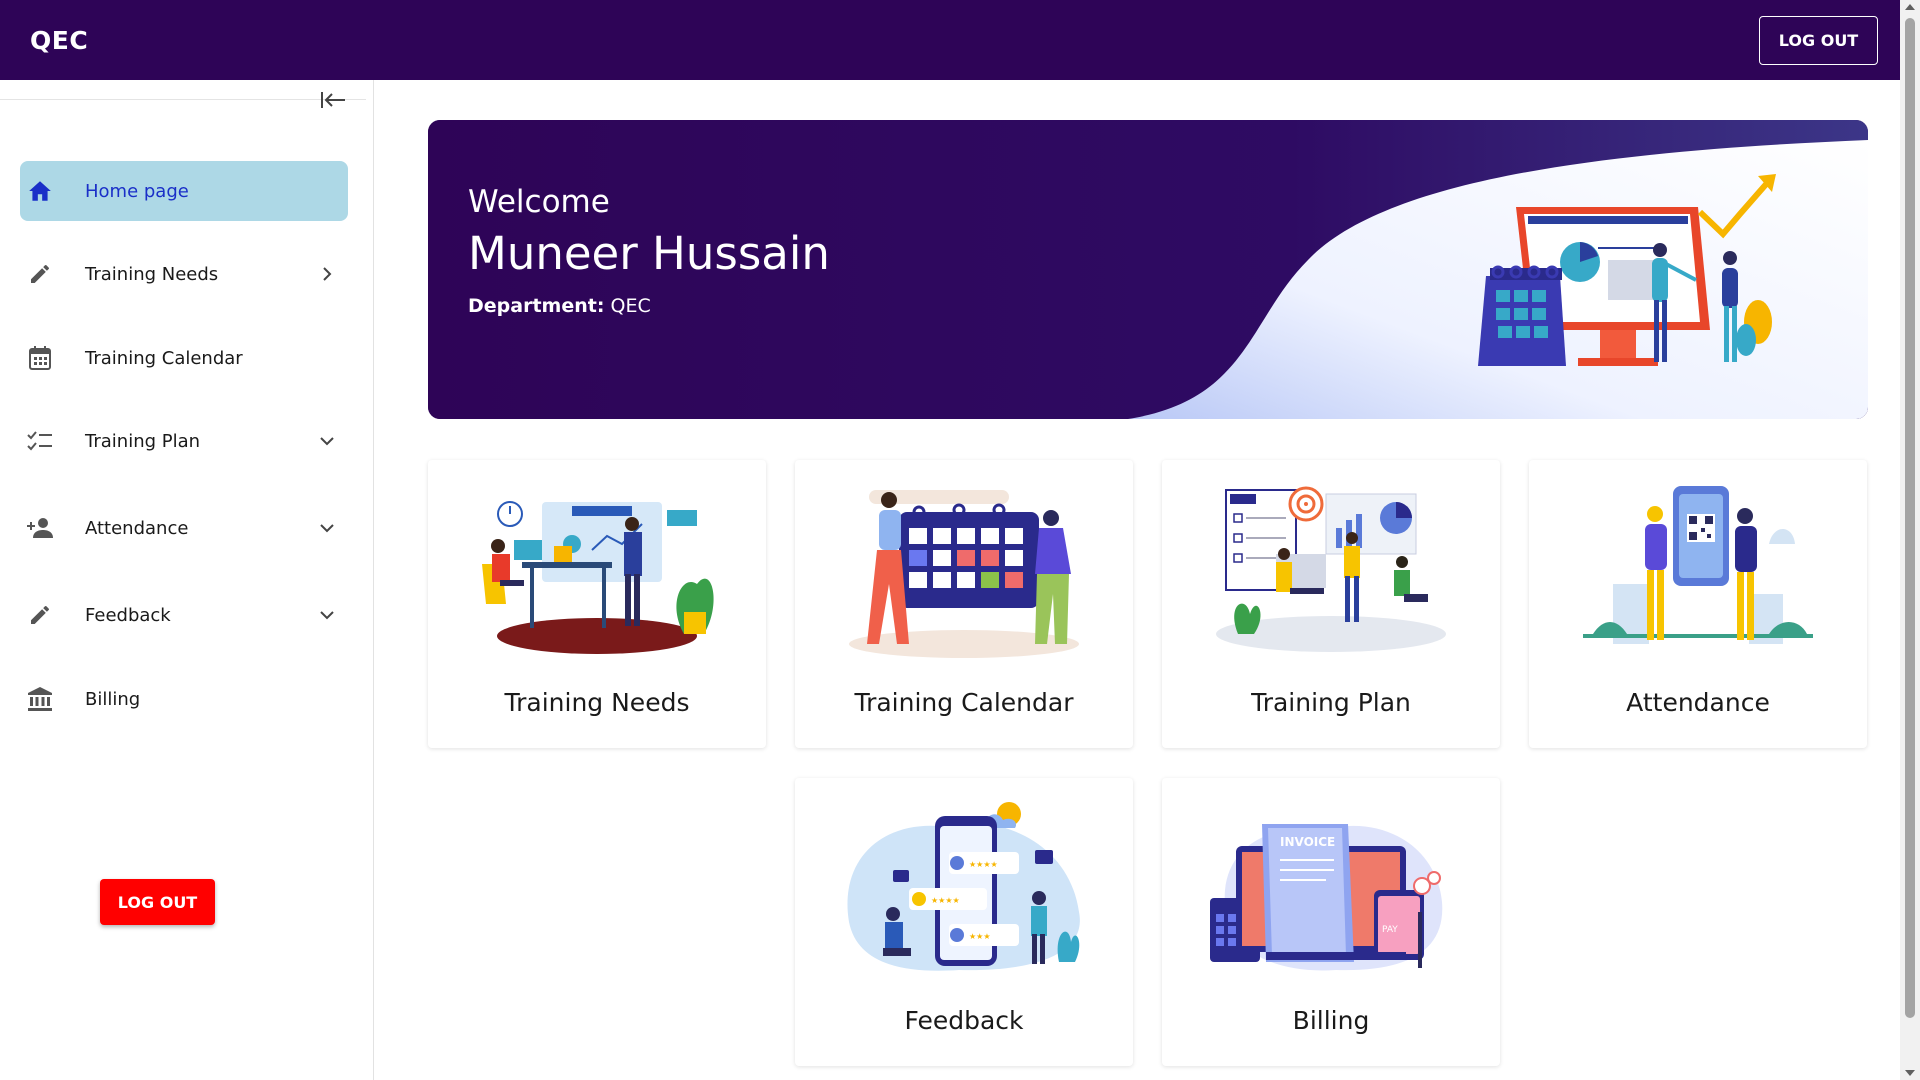 This screenshot has width=1920, height=1080. What do you see at coordinates (964, 702) in the screenshot?
I see `card-title: Training Calendar` at bounding box center [964, 702].